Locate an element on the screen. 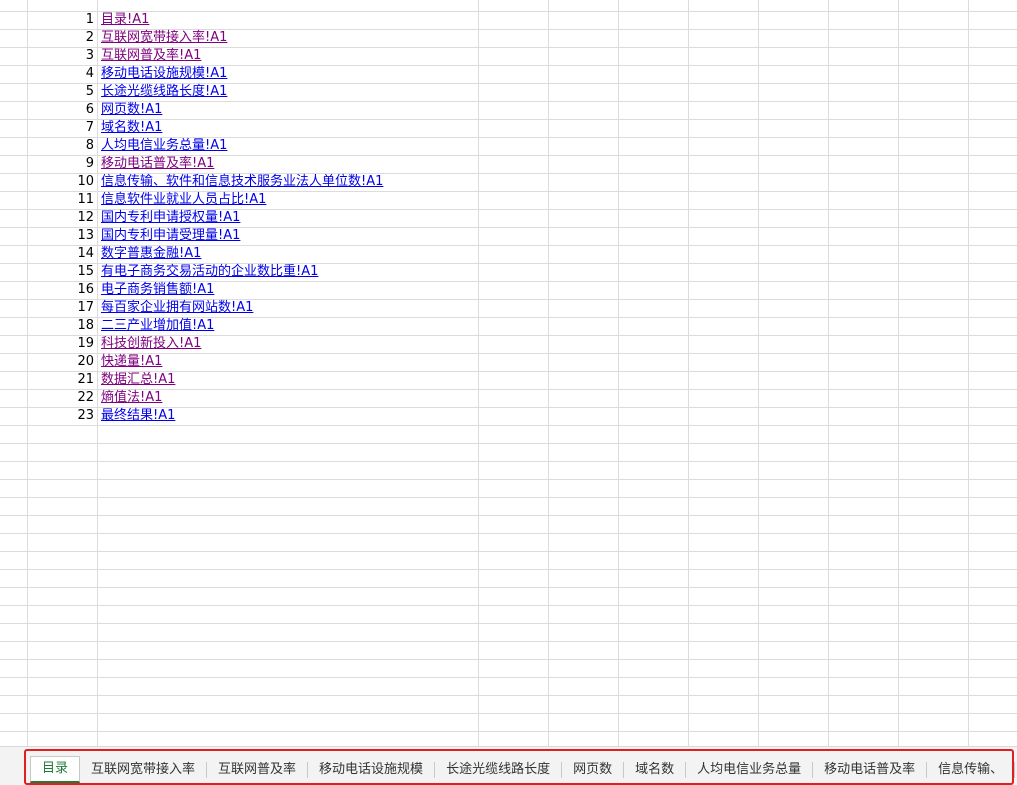 The image size is (1017, 785). row-index: 11 is located at coordinates (85, 199).